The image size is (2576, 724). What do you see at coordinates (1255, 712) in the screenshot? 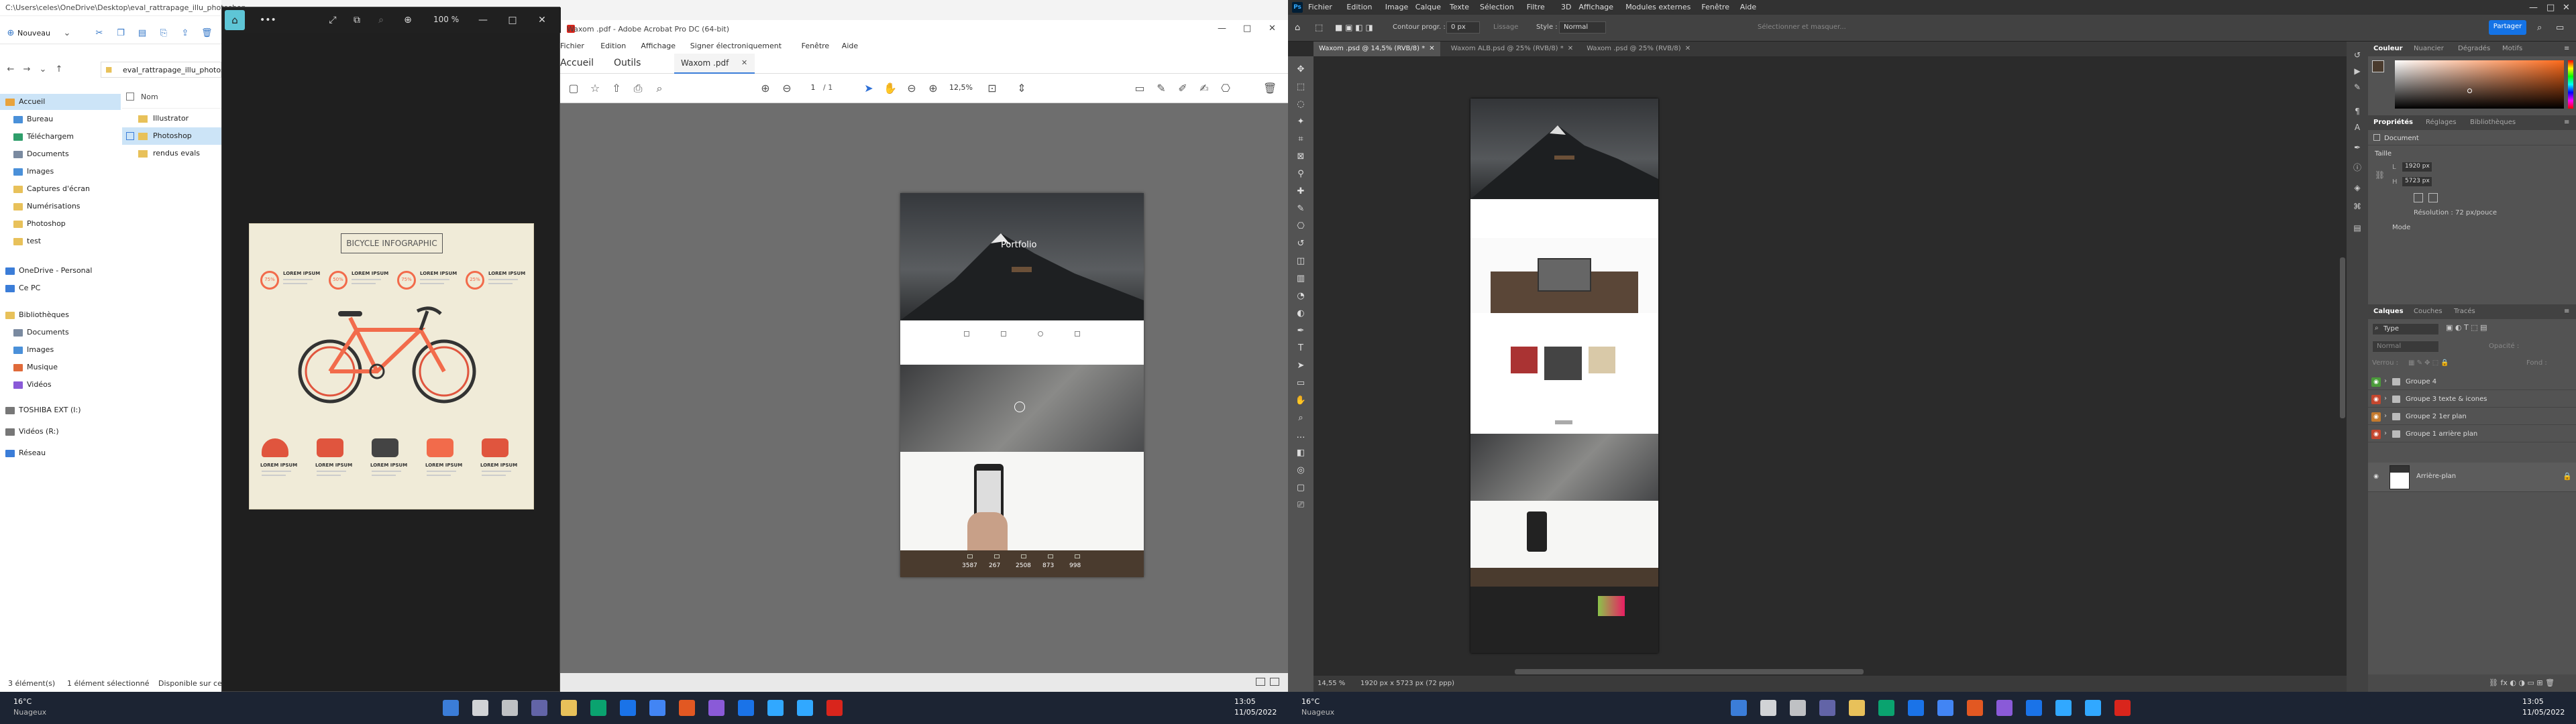
I see `clock-date: 11/05/2022` at bounding box center [1255, 712].